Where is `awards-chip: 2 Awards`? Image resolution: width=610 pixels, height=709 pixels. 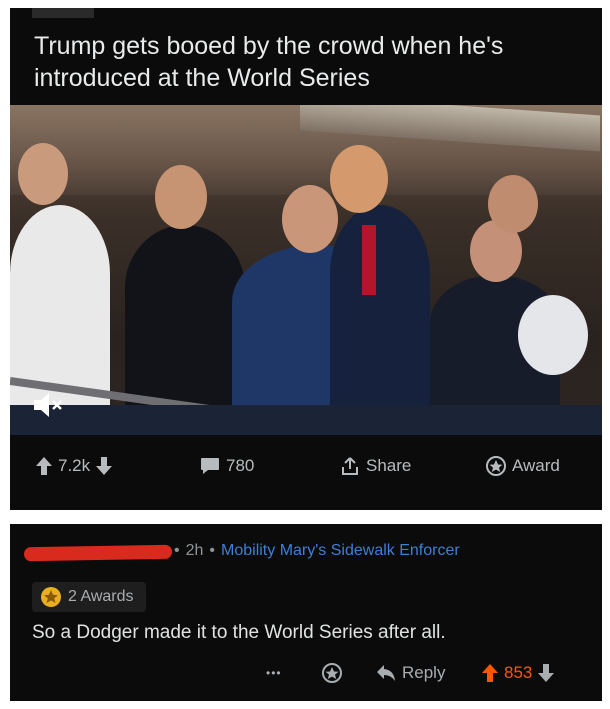 awards-chip: 2 Awards is located at coordinates (89, 597).